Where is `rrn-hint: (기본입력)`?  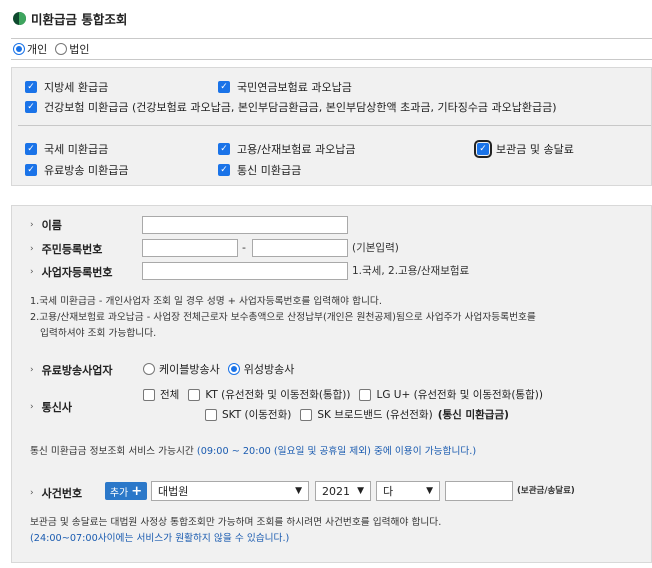 rrn-hint: (기본입력) is located at coordinates (375, 248).